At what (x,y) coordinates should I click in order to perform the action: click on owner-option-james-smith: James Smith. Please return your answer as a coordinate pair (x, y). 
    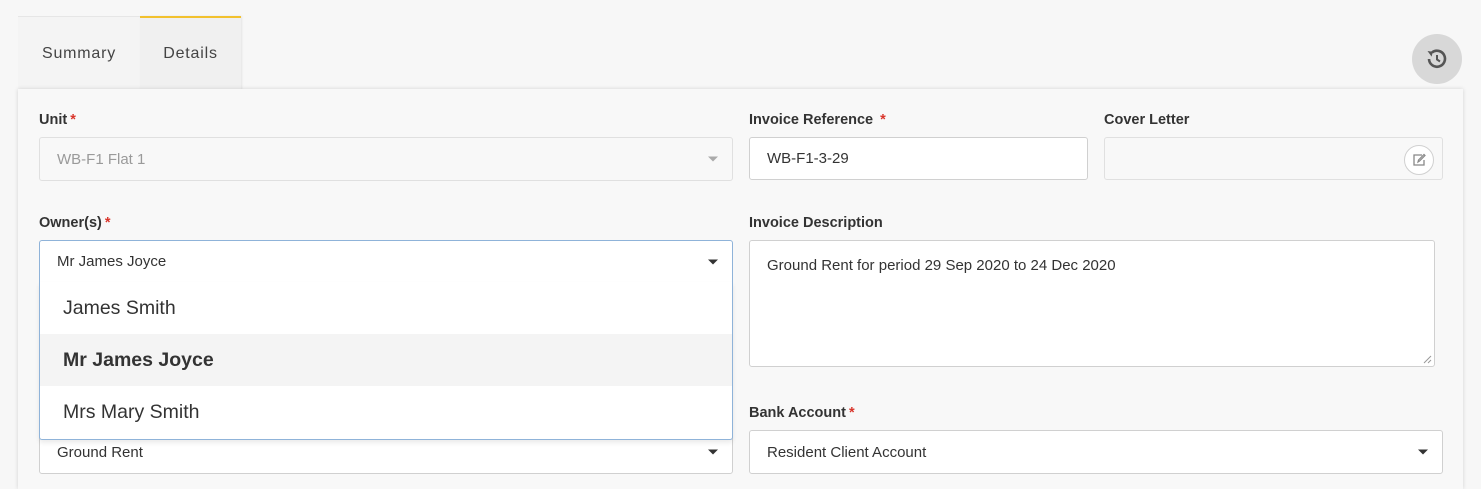
    Looking at the image, I should click on (386, 308).